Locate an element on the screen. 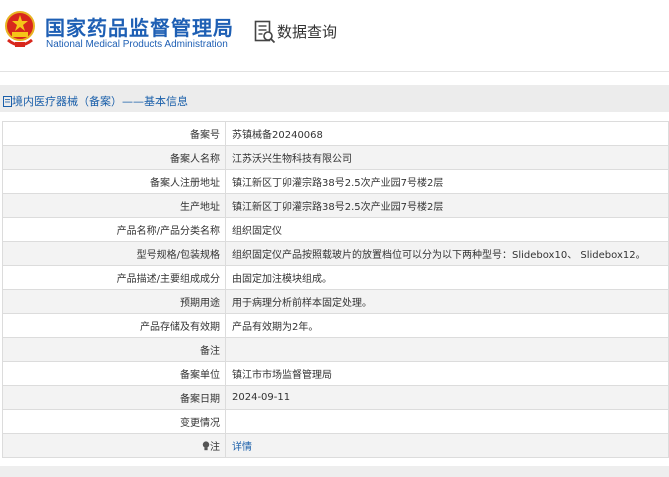 This screenshot has width=669, height=477. row-label: 产品名称/产品分类名称 is located at coordinates (114, 229).